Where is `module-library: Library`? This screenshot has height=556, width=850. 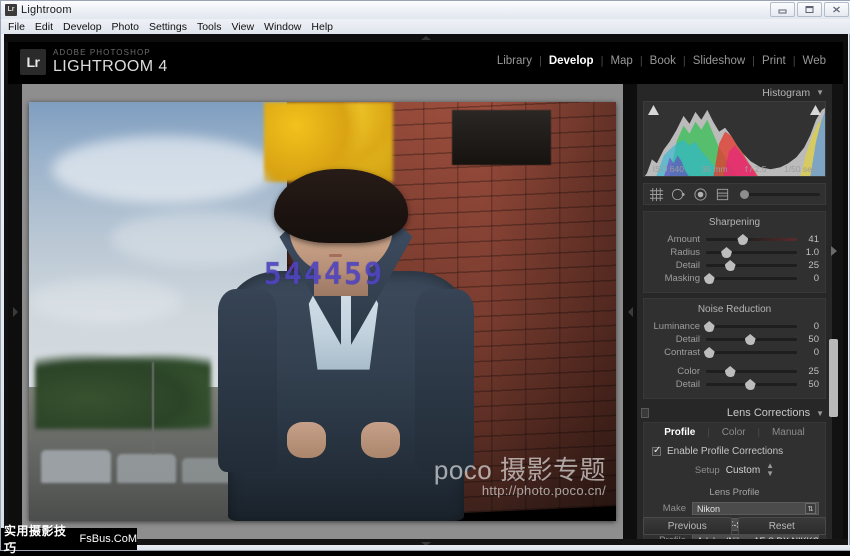 module-library: Library is located at coordinates (514, 61).